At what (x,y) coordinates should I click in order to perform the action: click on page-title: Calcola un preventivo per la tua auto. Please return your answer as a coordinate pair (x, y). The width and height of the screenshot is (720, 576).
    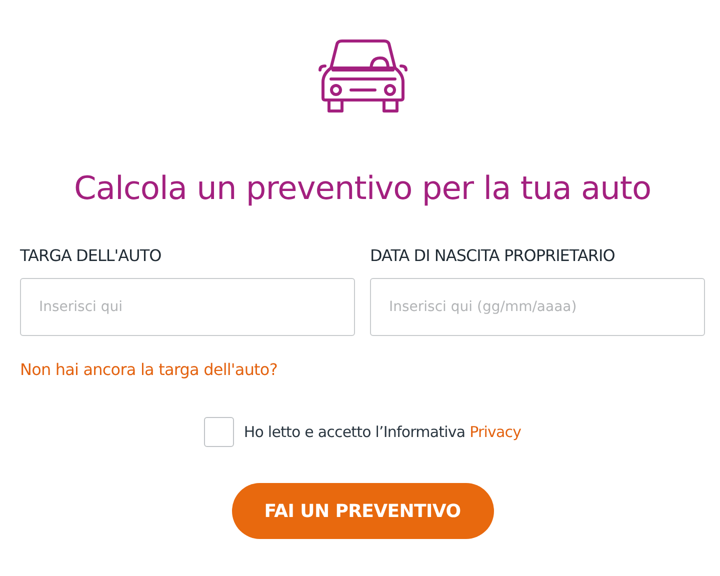
    Looking at the image, I should click on (362, 188).